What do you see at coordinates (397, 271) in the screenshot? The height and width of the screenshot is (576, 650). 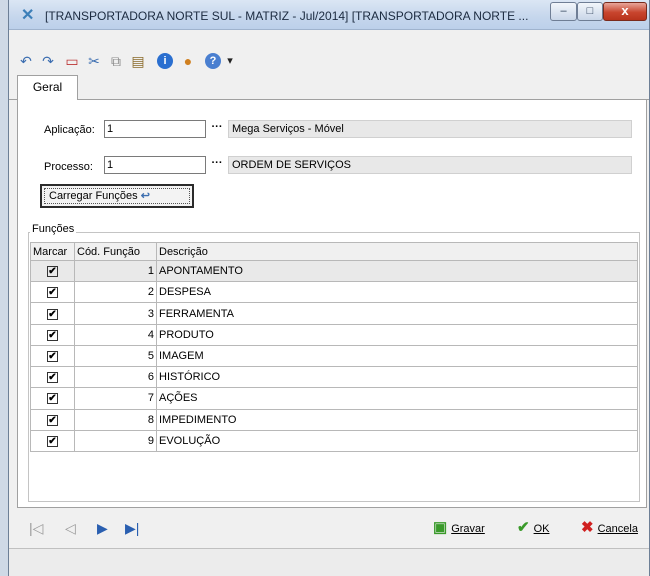 I see `descricao-cell: APONTAMENTO` at bounding box center [397, 271].